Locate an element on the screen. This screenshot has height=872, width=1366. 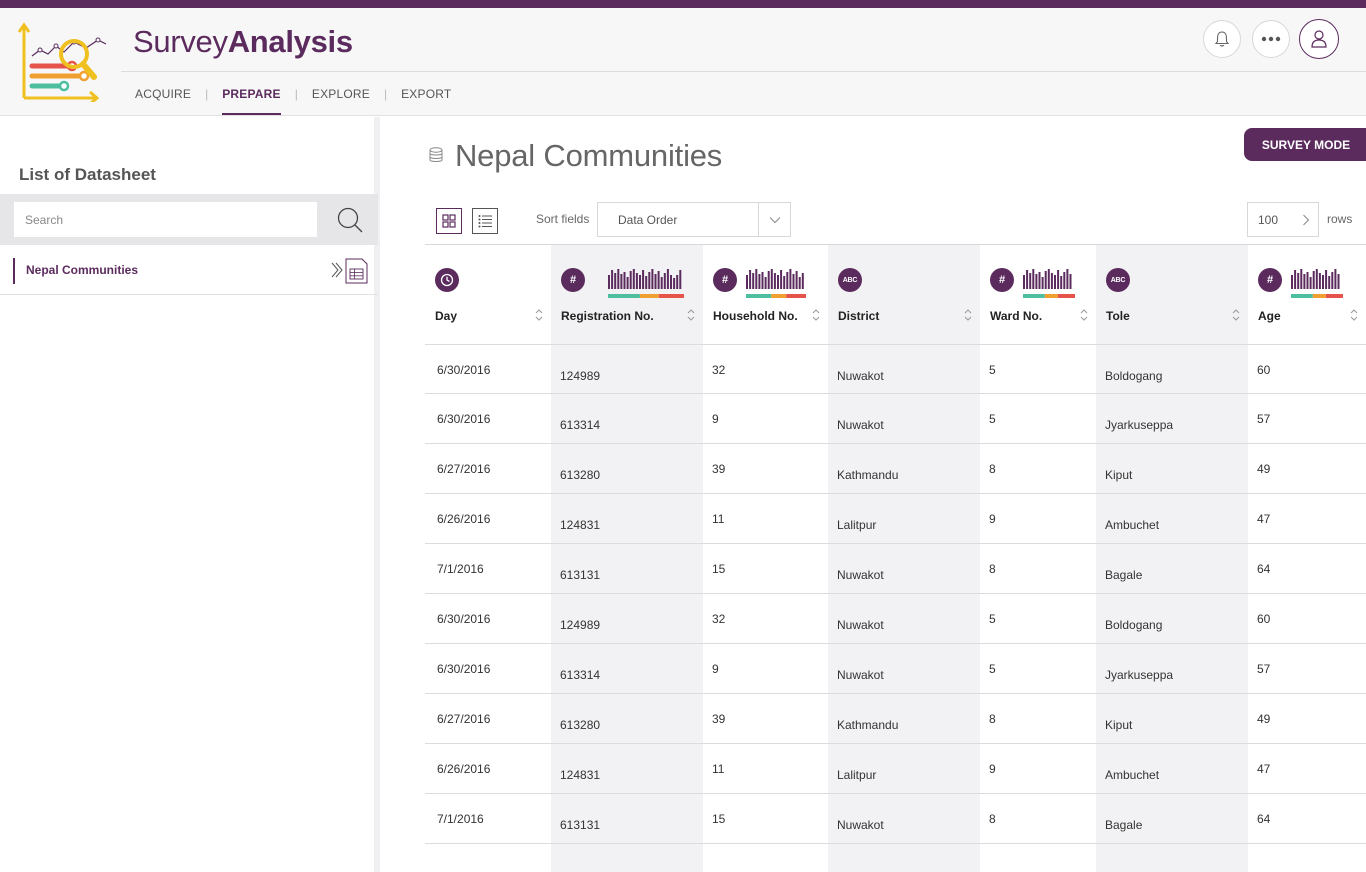
more-options-button is located at coordinates (1271, 39).